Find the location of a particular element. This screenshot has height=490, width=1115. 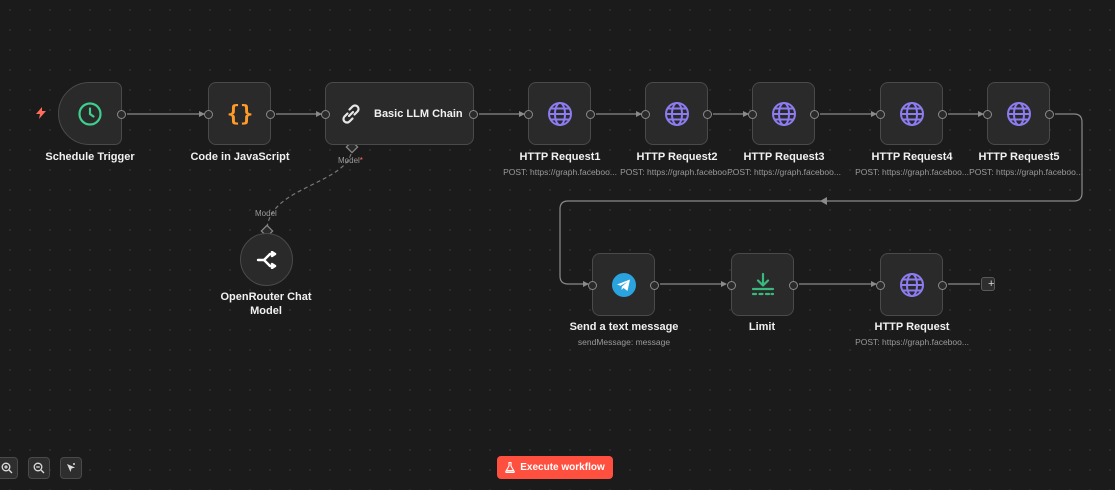

node-code-javascript: {} is located at coordinates (239, 113).